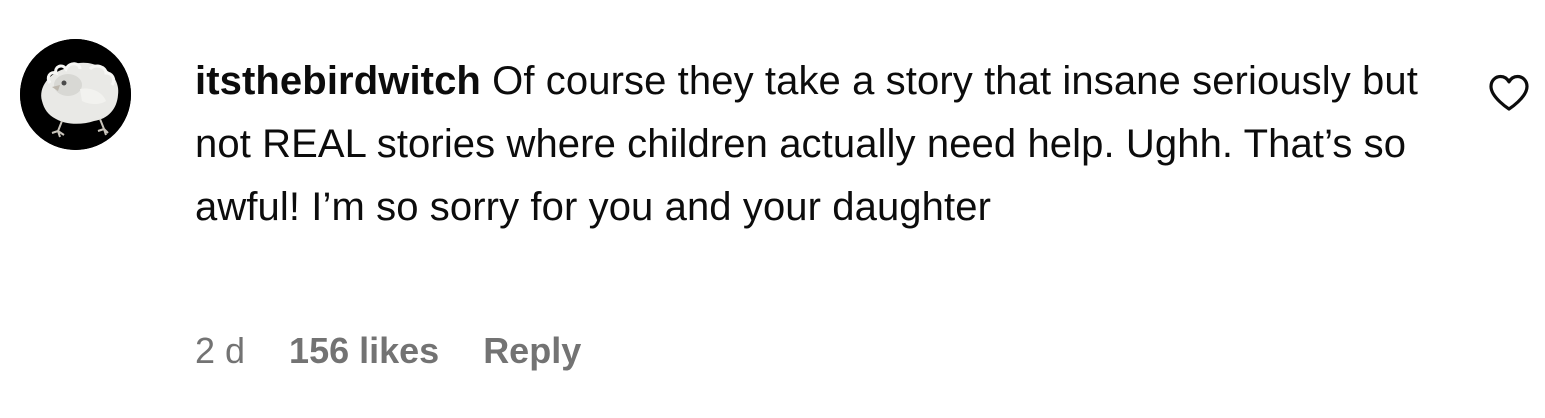 The height and width of the screenshot is (418, 1545). What do you see at coordinates (220, 350) in the screenshot?
I see `comment-timestamp: 2 d` at bounding box center [220, 350].